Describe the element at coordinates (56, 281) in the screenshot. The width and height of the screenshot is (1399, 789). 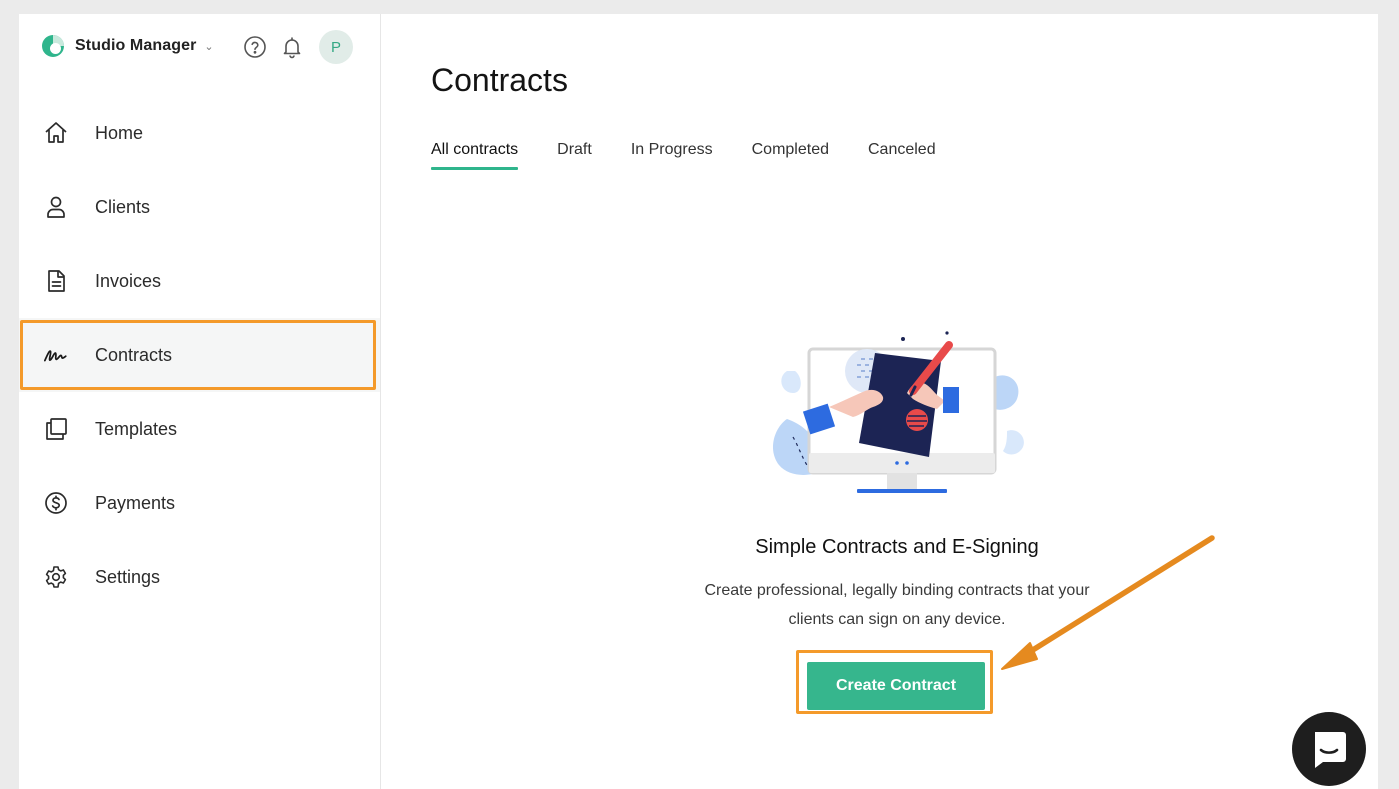
I see `document-icon` at that location.